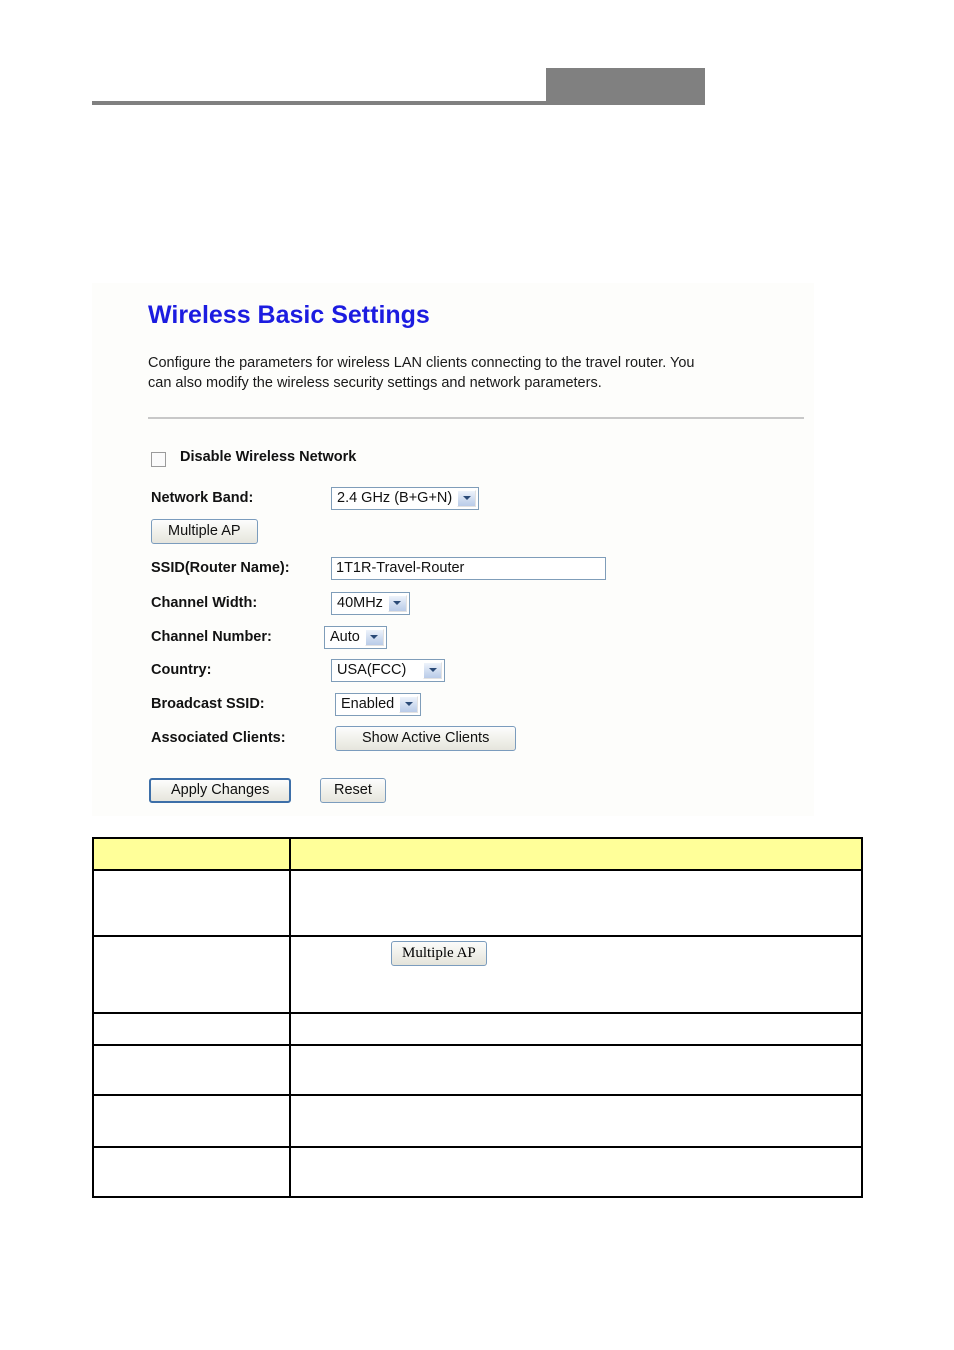  Describe the element at coordinates (439, 953) in the screenshot. I see `multiple-ap-button-inline: Multiple AP` at that location.